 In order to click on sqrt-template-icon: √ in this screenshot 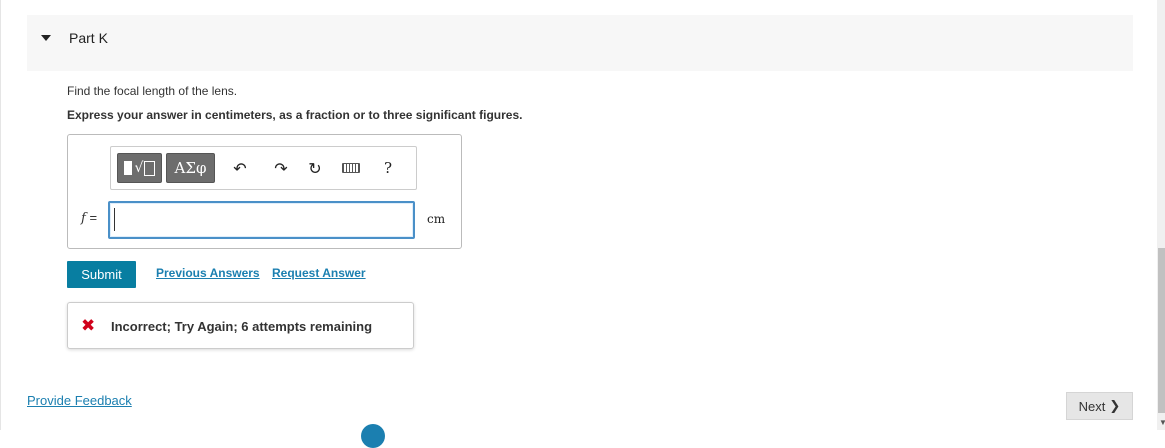, I will do `click(145, 168)`.